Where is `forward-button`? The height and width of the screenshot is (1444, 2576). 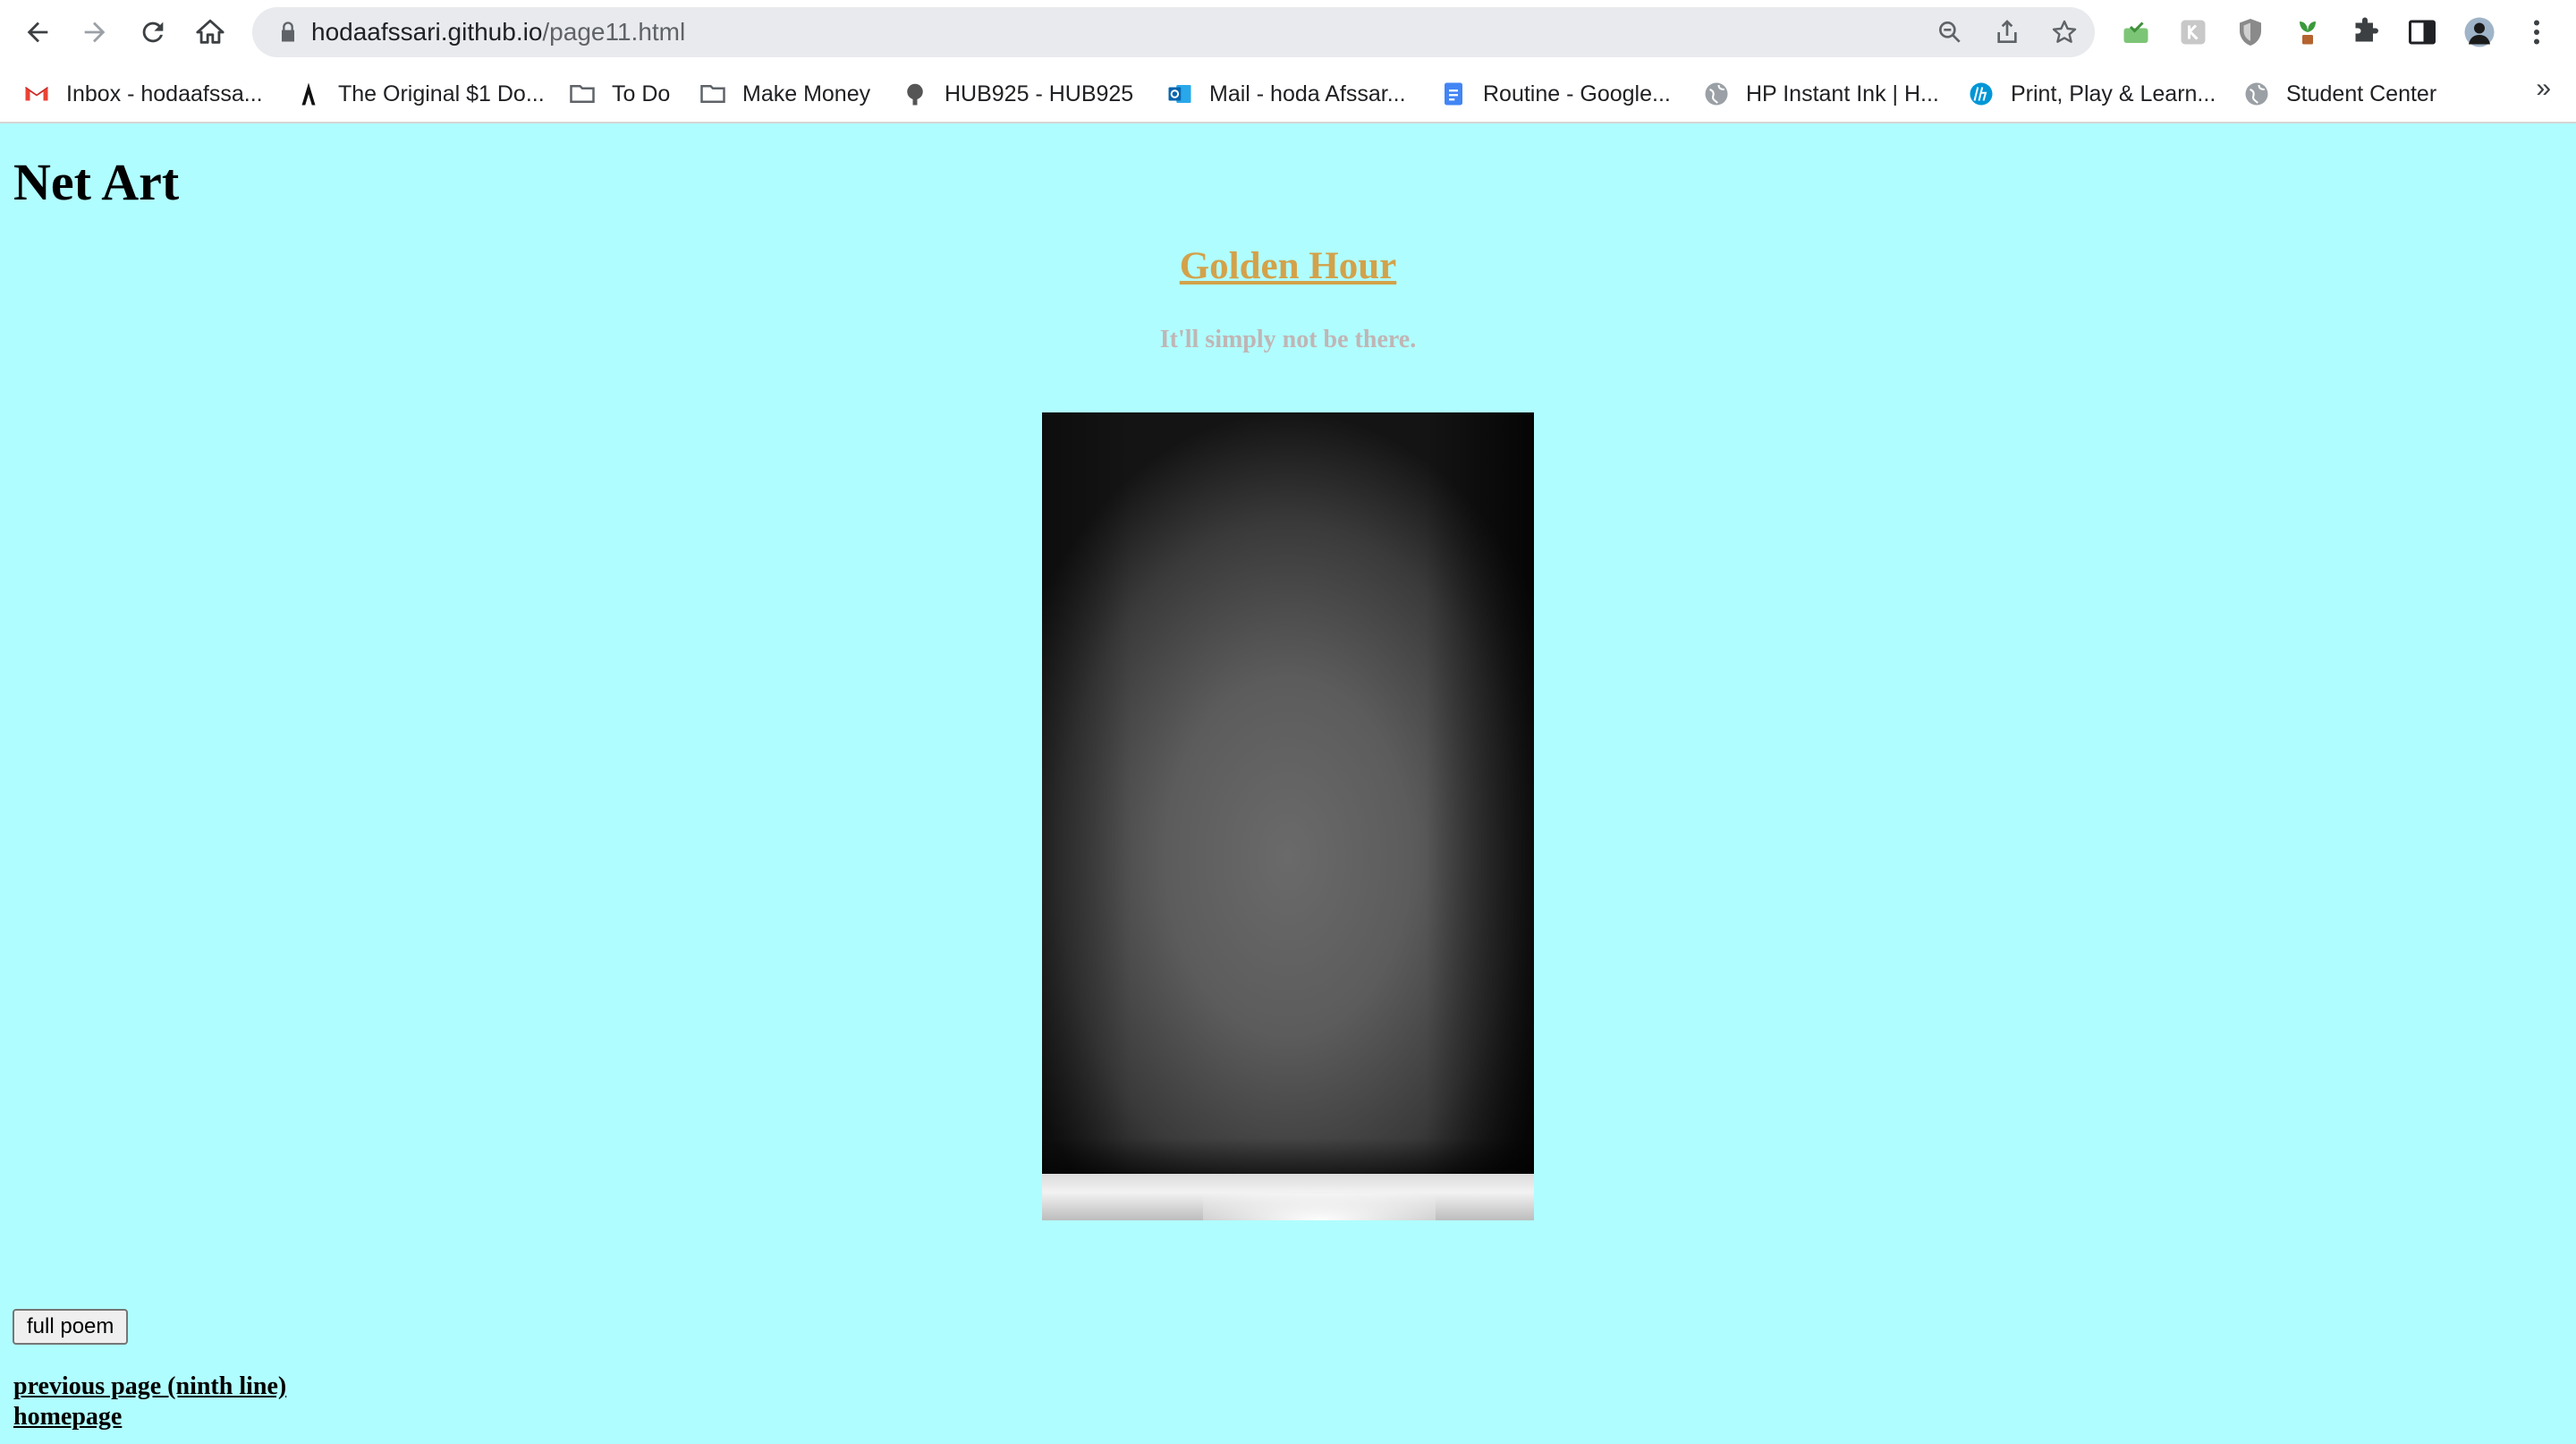 forward-button is located at coordinates (95, 32).